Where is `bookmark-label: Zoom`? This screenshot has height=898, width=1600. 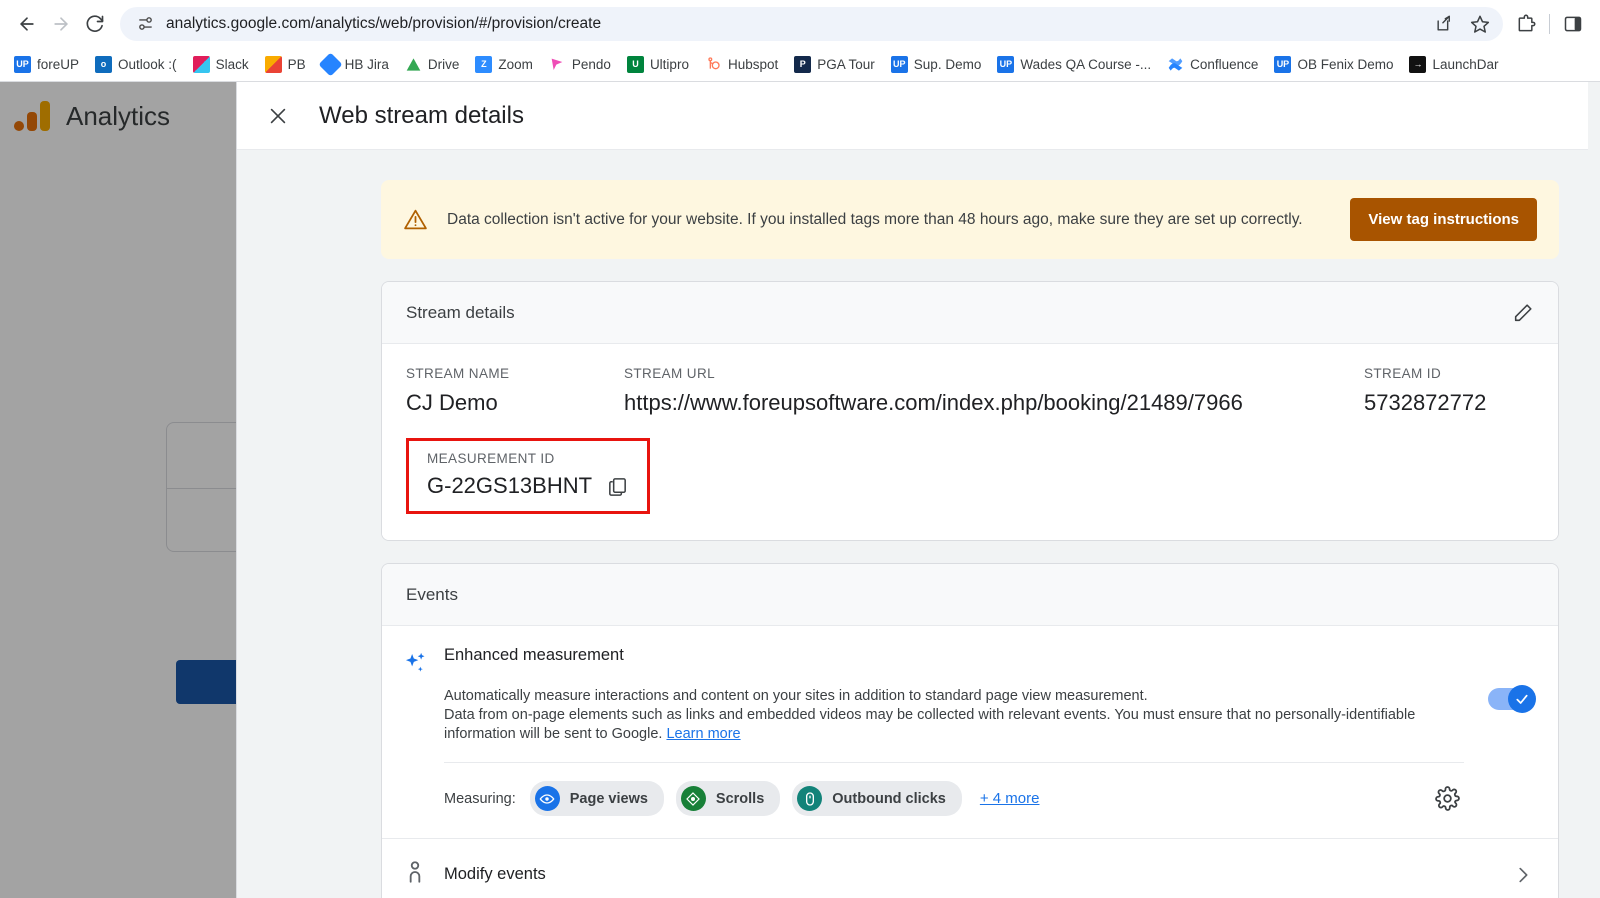
bookmark-label: Zoom is located at coordinates (515, 64).